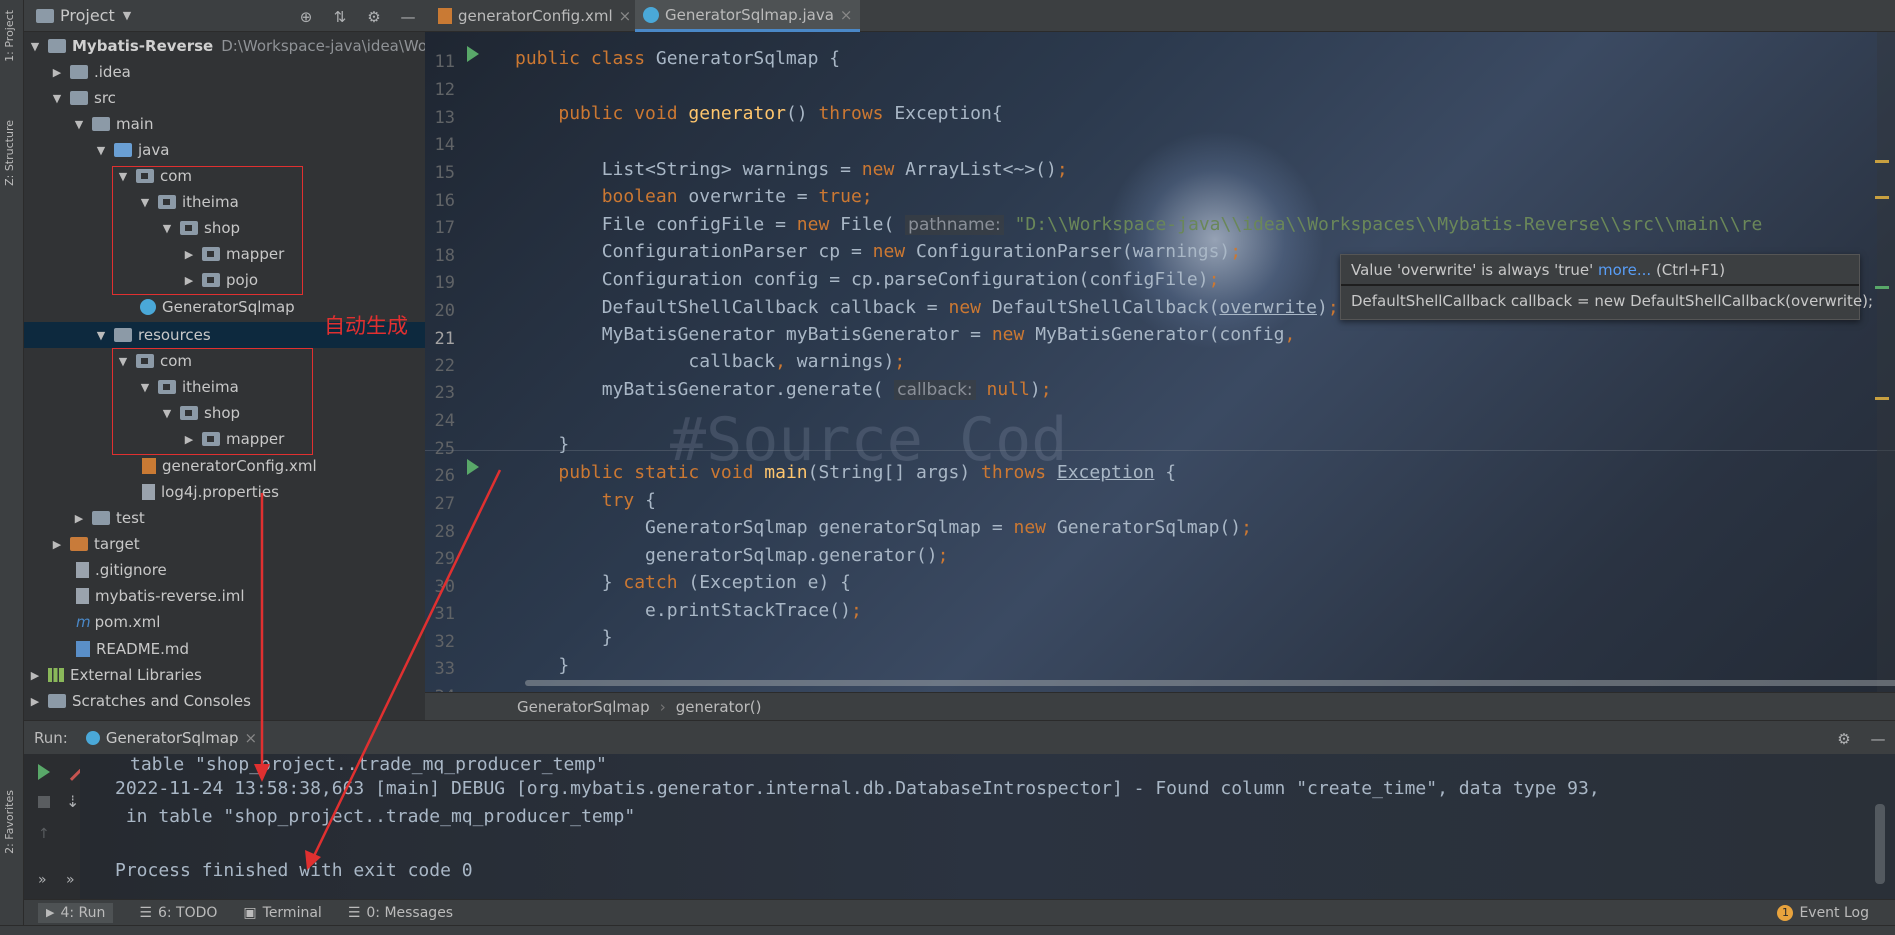 The image size is (1895, 935). What do you see at coordinates (87, 15) in the screenshot?
I see `project-panel-title: Project` at bounding box center [87, 15].